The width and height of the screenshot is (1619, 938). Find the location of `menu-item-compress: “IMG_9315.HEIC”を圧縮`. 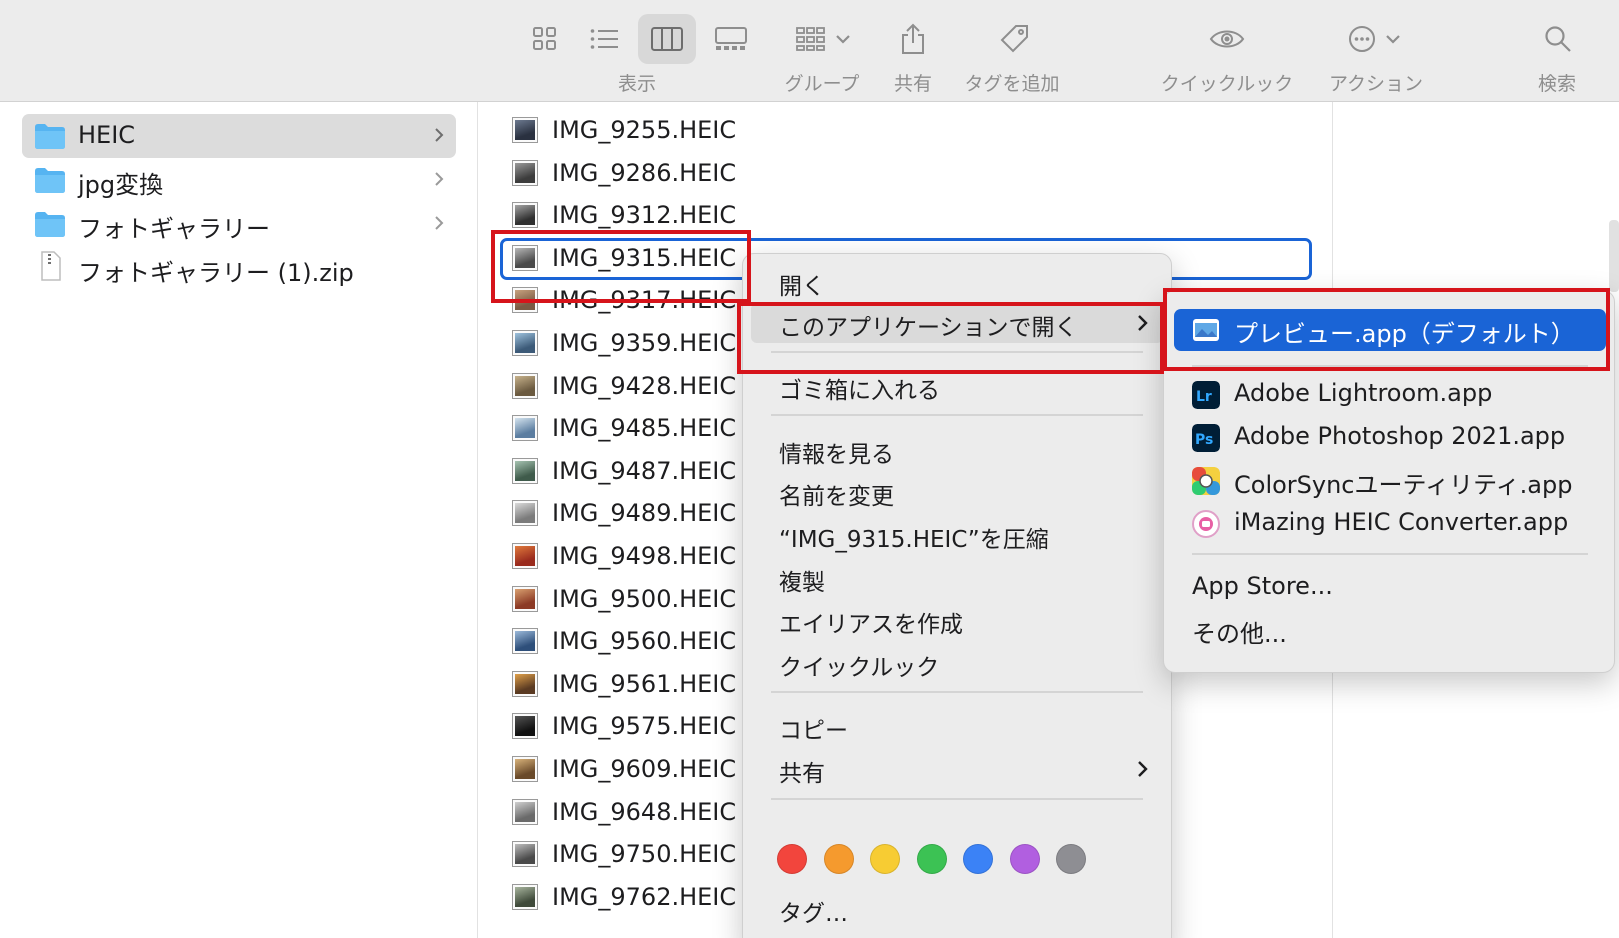

menu-item-compress: “IMG_9315.HEIC”を圧縮 is located at coordinates (957, 535).